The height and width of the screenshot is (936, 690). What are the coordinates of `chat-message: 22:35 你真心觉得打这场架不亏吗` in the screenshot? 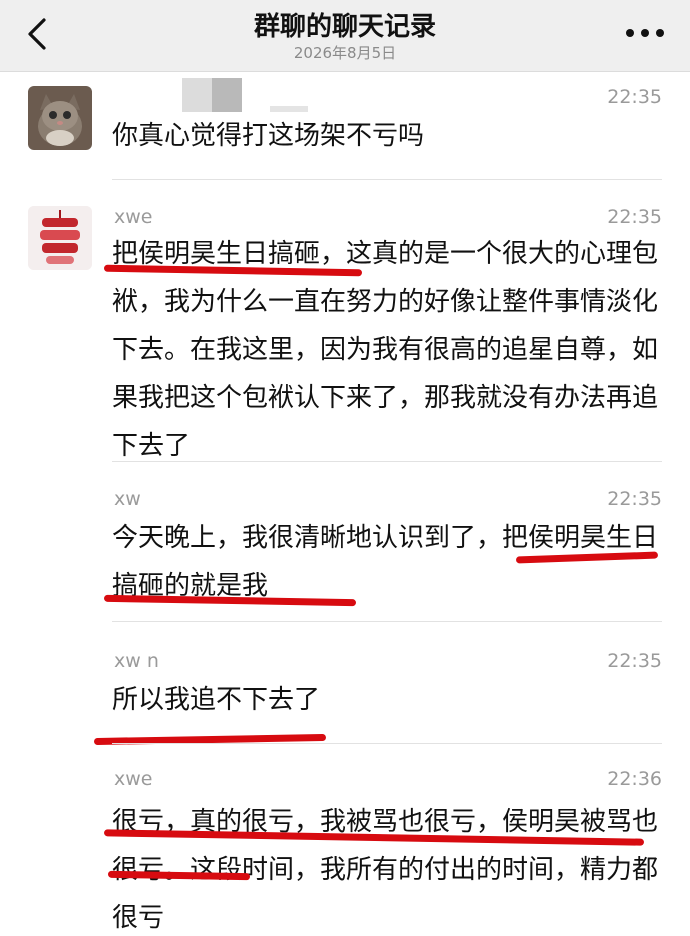 It's located at (345, 126).